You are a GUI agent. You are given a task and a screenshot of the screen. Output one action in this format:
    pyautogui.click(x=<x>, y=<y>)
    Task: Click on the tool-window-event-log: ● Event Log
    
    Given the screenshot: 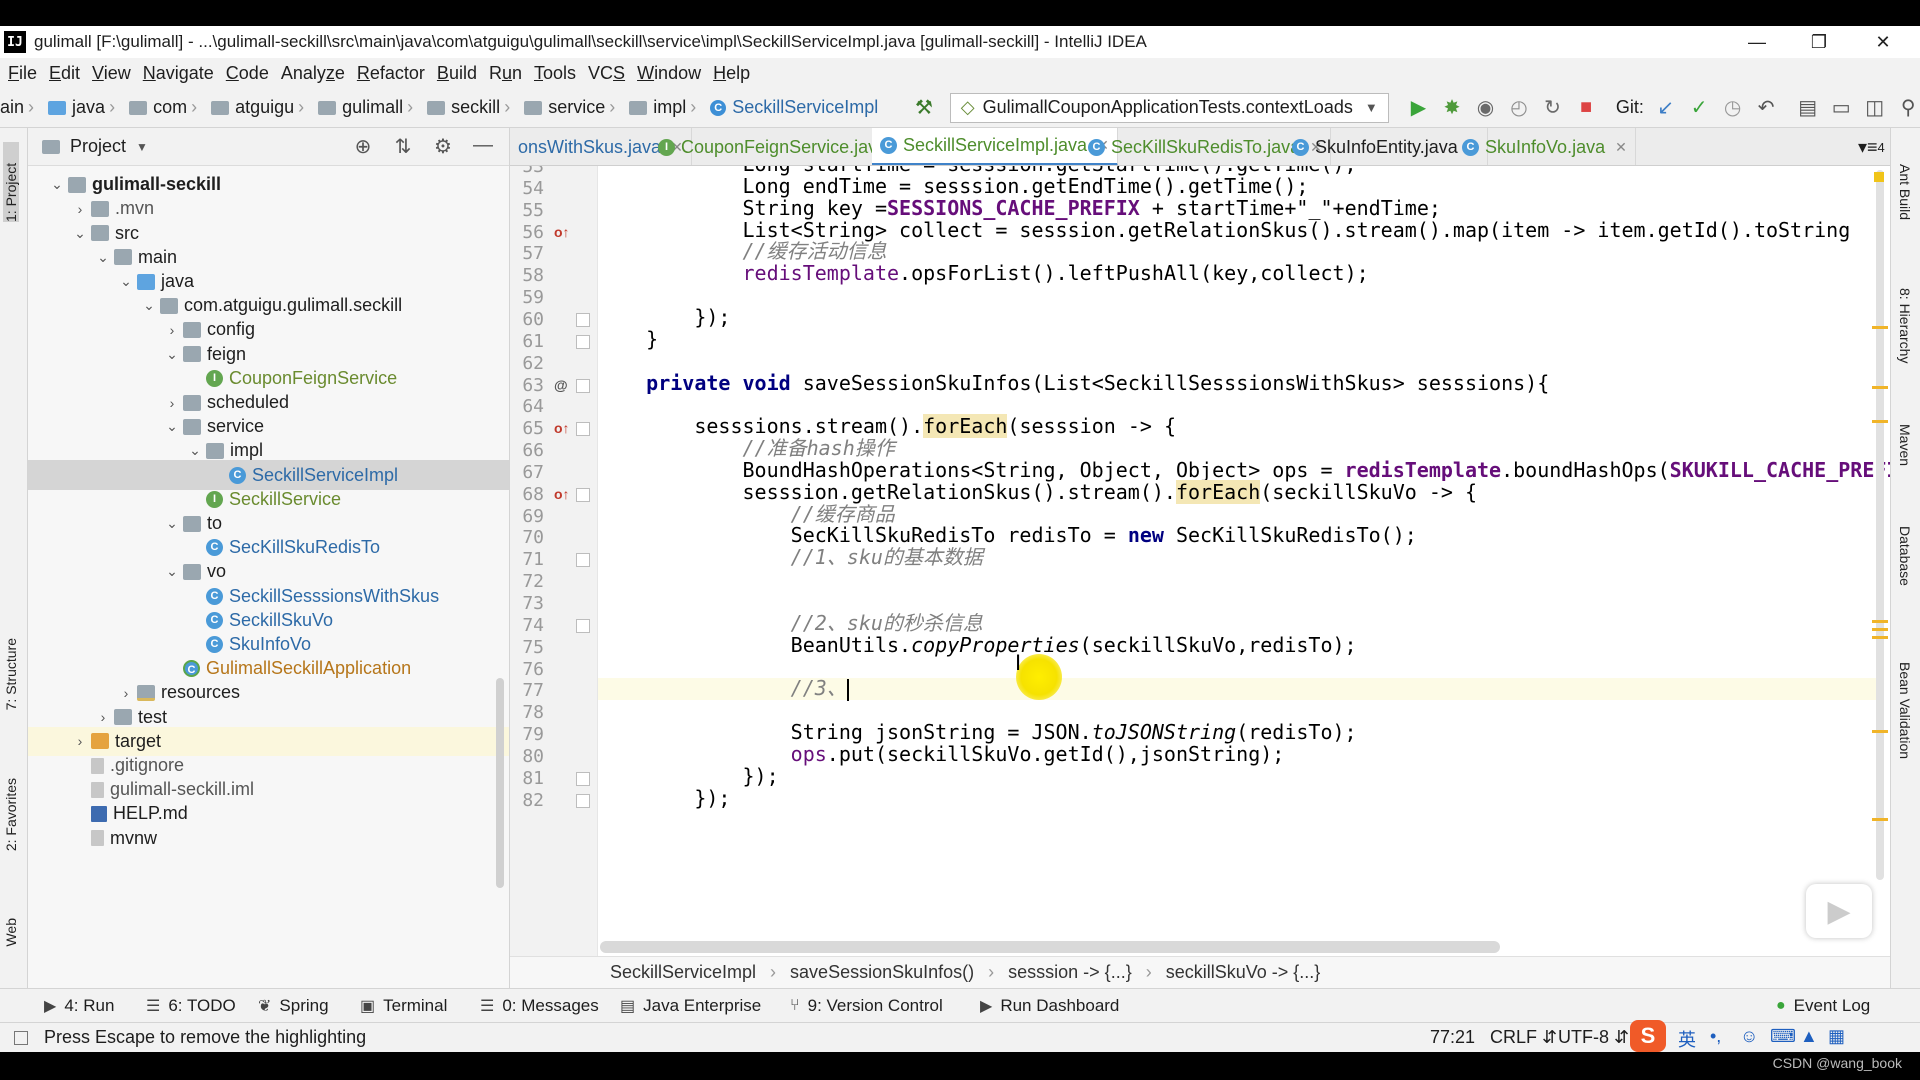 What is the action you would take?
    pyautogui.click(x=1823, y=1006)
    